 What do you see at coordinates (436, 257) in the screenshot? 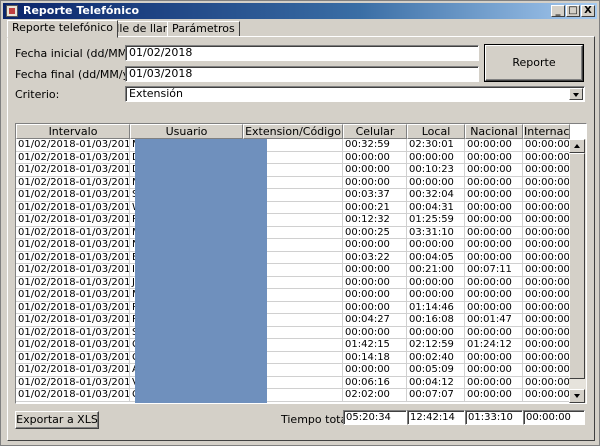
I see `table-cell: 00:04:05` at bounding box center [436, 257].